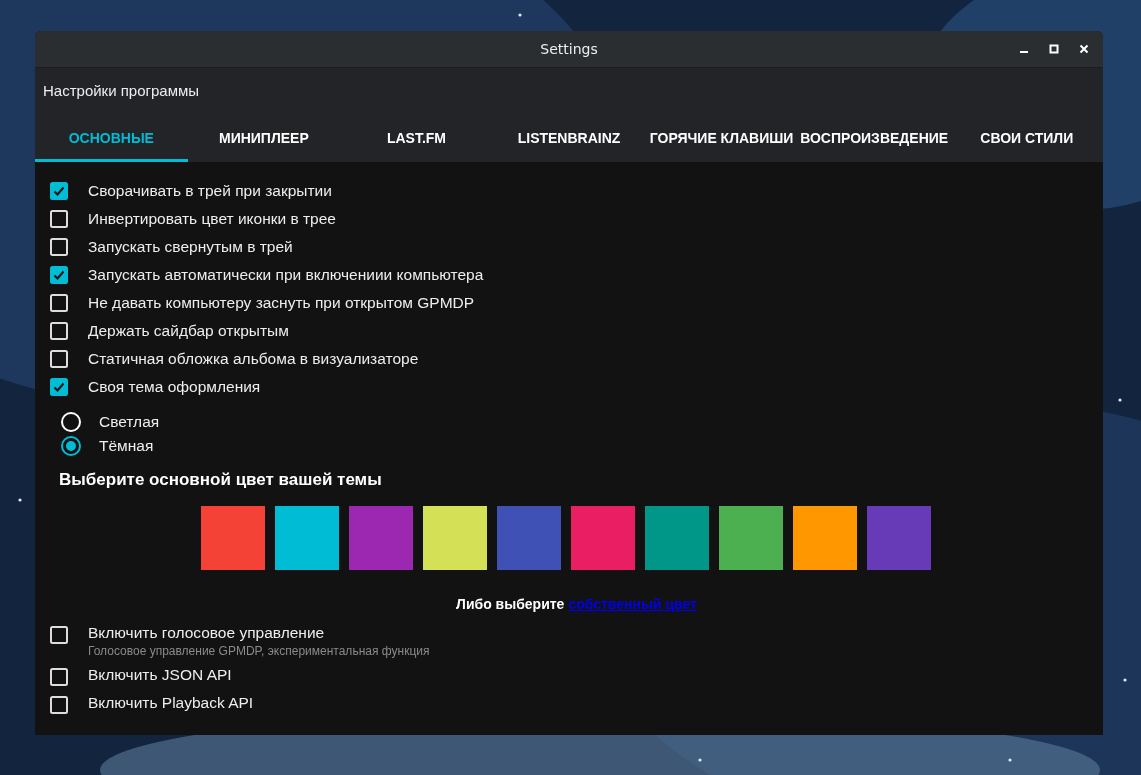 The image size is (1141, 775). I want to click on checkbox-label: Включить JSON API, so click(160, 675).